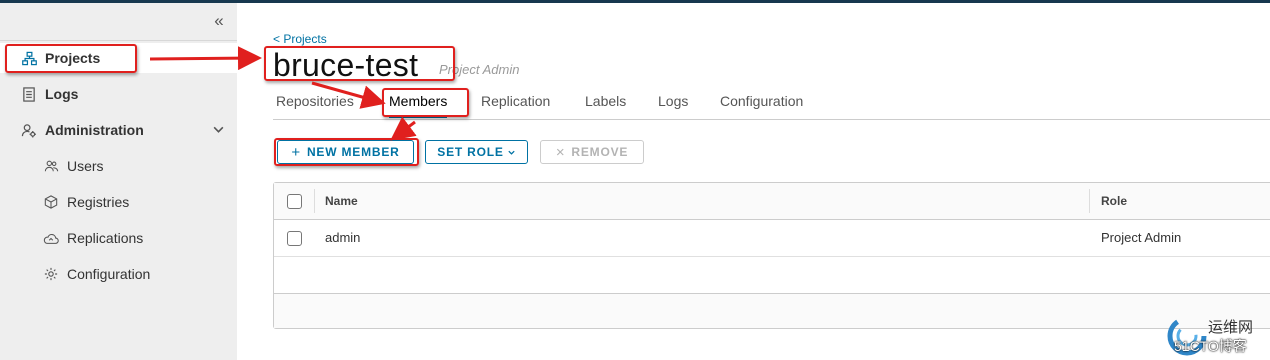 The width and height of the screenshot is (1270, 360). I want to click on arrow-to-new-member, so click(403, 128).